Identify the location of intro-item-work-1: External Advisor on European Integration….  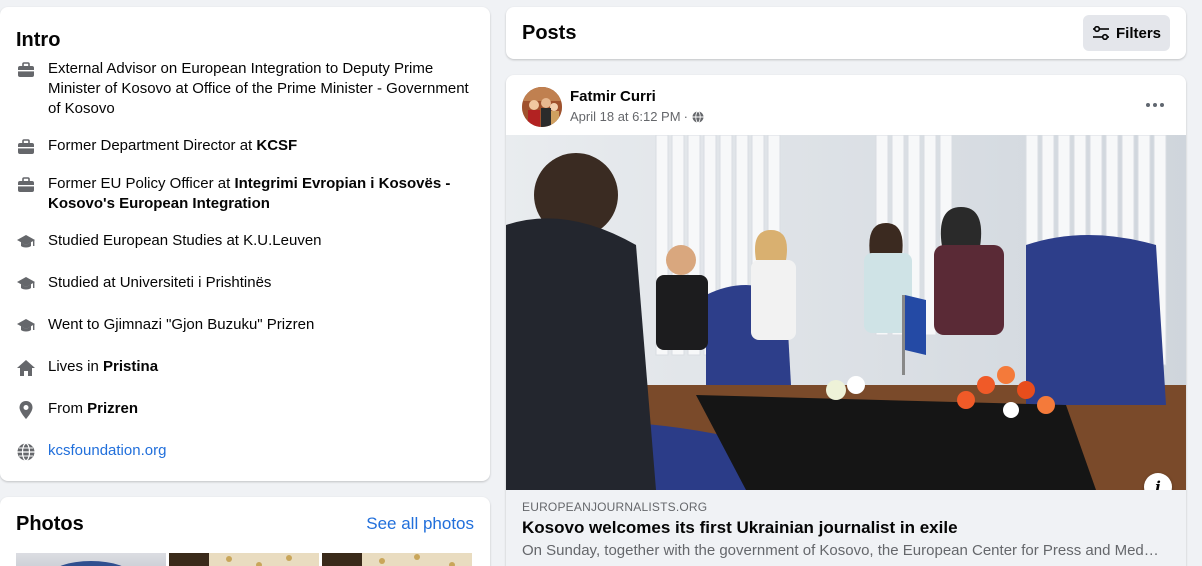
(246, 89).